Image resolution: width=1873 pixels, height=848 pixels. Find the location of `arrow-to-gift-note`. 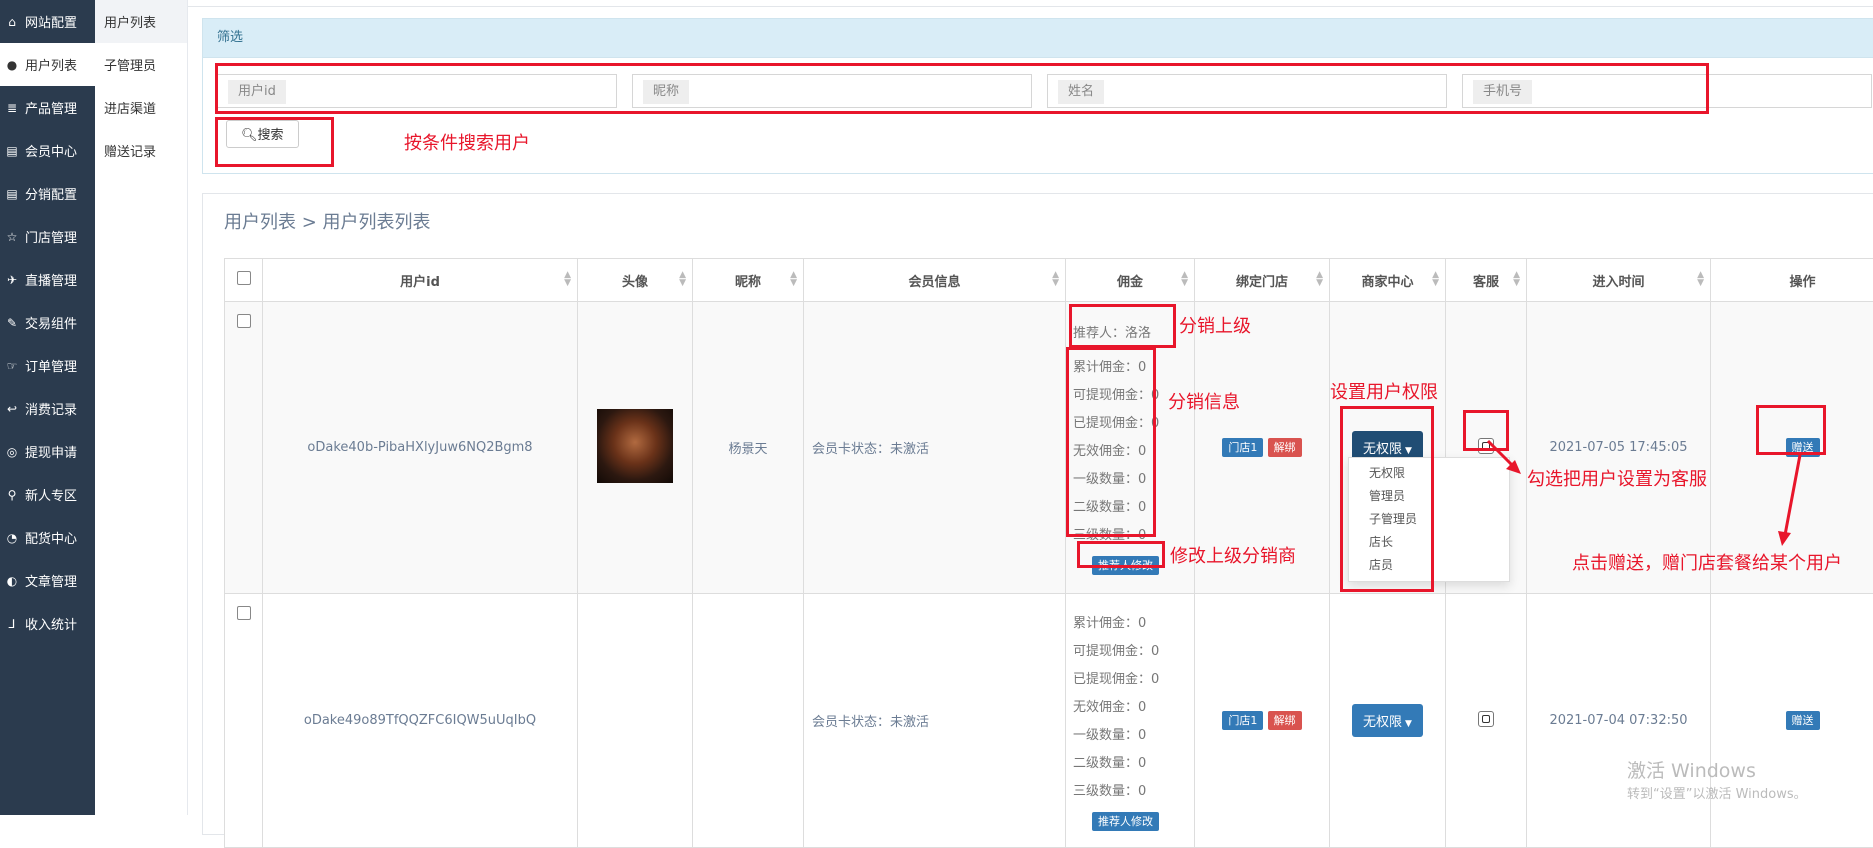

arrow-to-gift-note is located at coordinates (1792, 495).